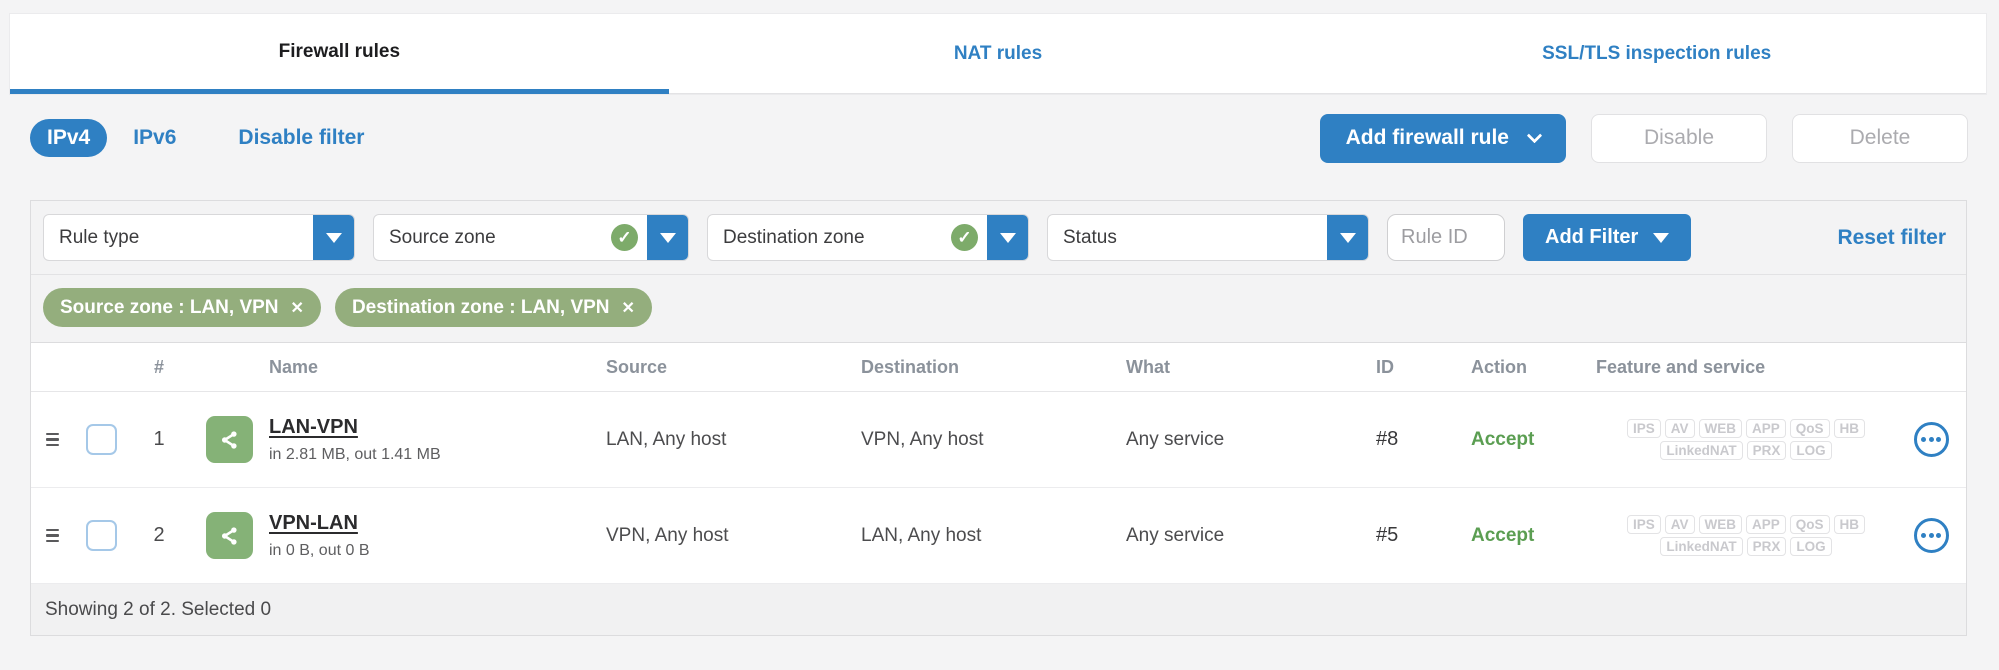 The image size is (1999, 670). Describe the element at coordinates (1427, 137) in the screenshot. I see `add-firewall-rule-label: Add firewall rule` at that location.